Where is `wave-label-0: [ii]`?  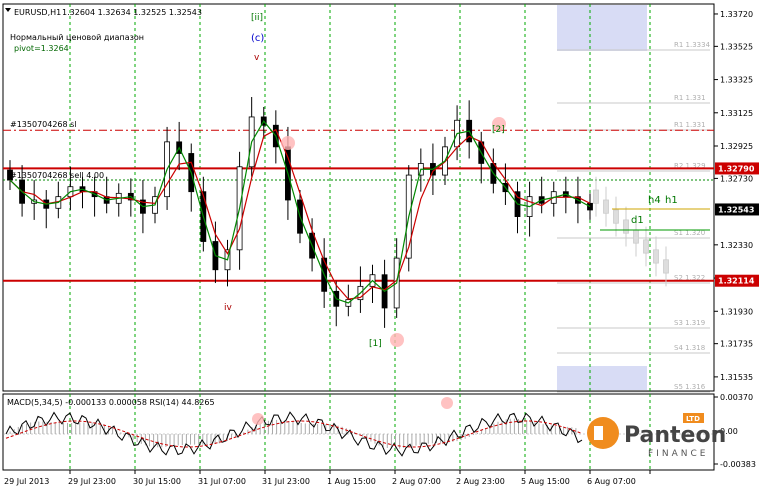 wave-label-0: [ii] is located at coordinates (257, 18).